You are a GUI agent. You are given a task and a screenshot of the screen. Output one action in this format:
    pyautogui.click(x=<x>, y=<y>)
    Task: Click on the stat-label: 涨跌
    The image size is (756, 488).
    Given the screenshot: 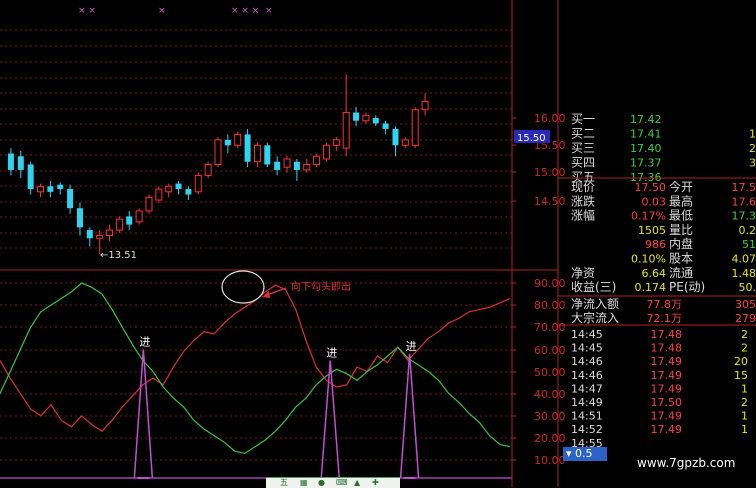 What is the action you would take?
    pyautogui.click(x=583, y=200)
    